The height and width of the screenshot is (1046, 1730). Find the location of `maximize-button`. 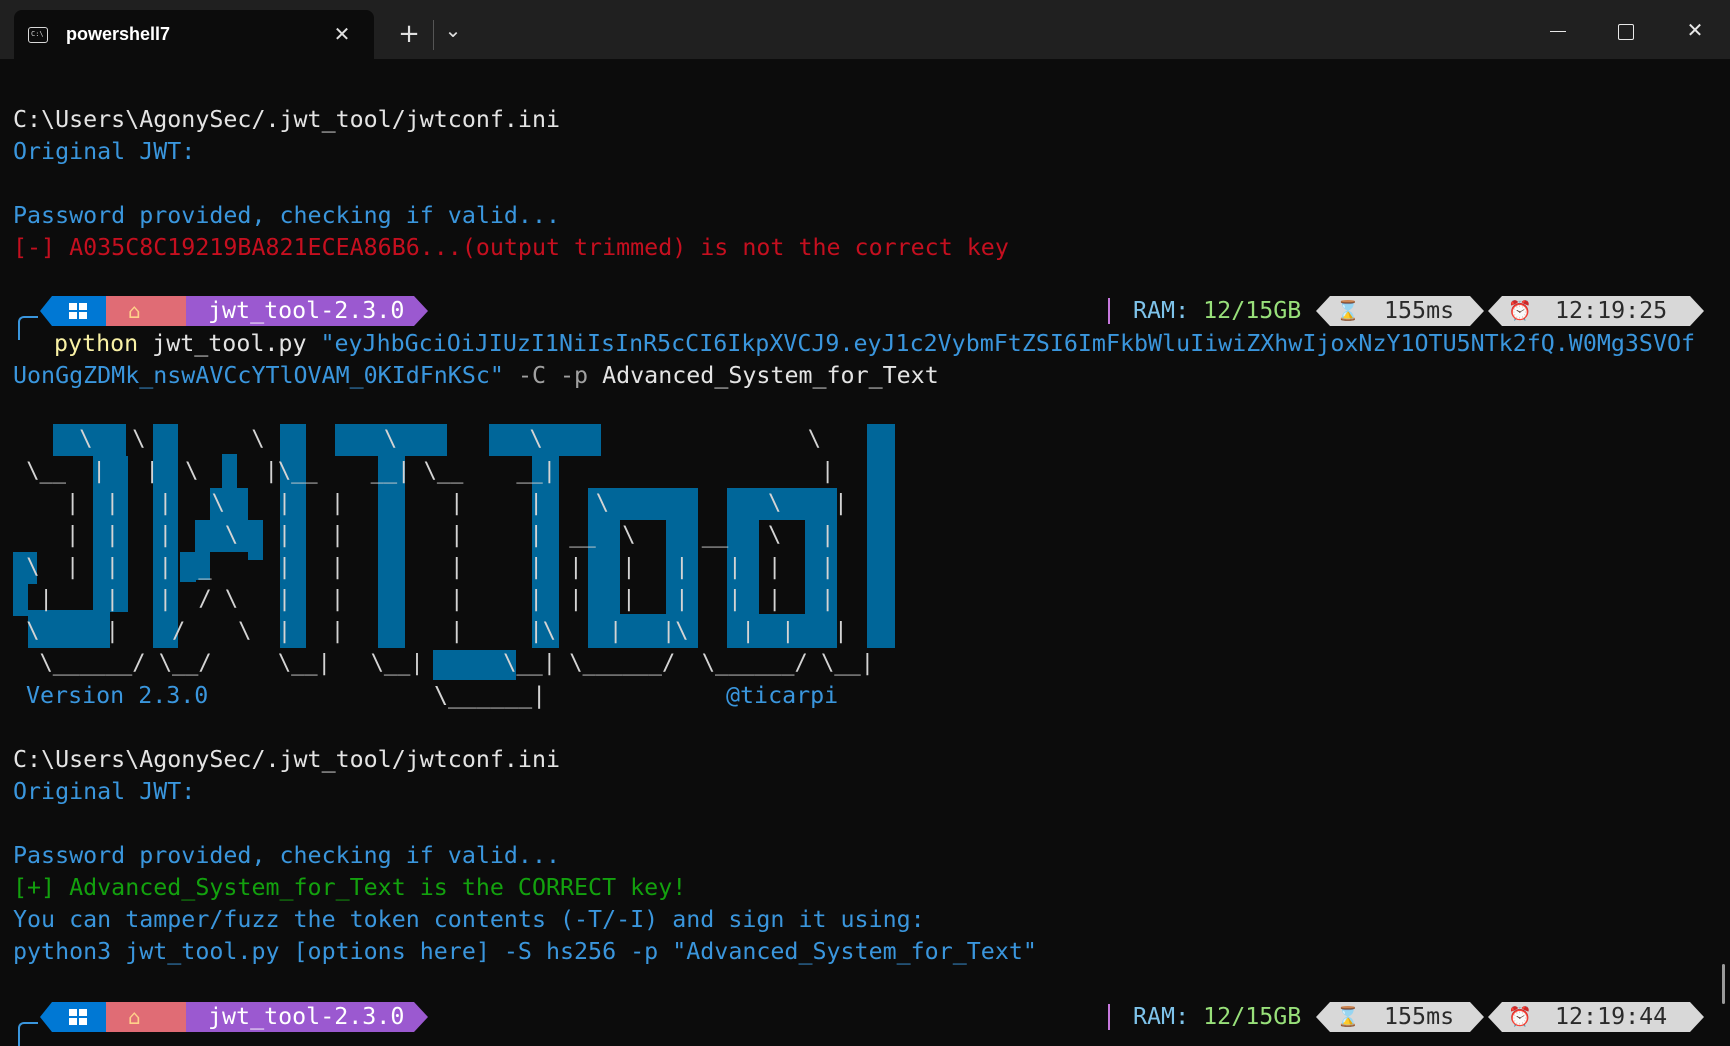

maximize-button is located at coordinates (1626, 30).